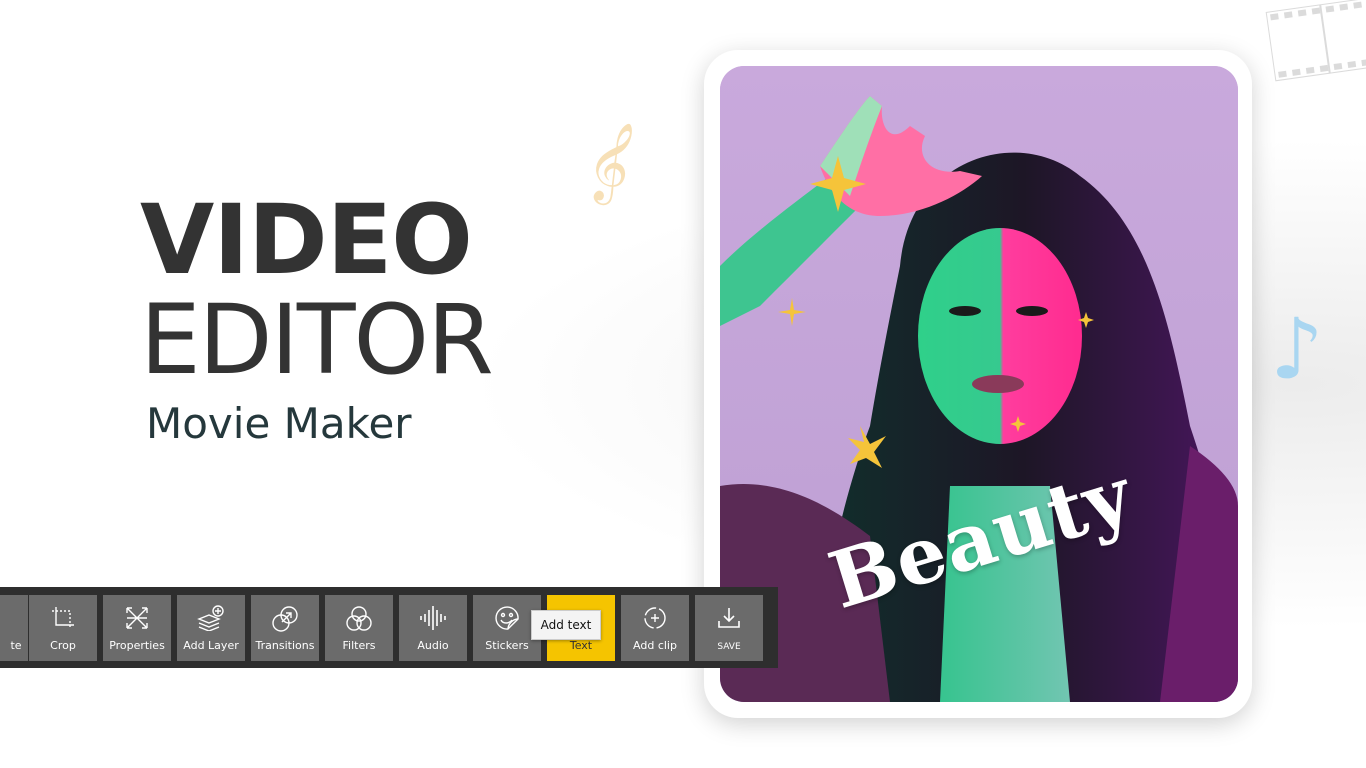 The image size is (1366, 768). Describe the element at coordinates (581, 645) in the screenshot. I see `tool-label: Text` at that location.